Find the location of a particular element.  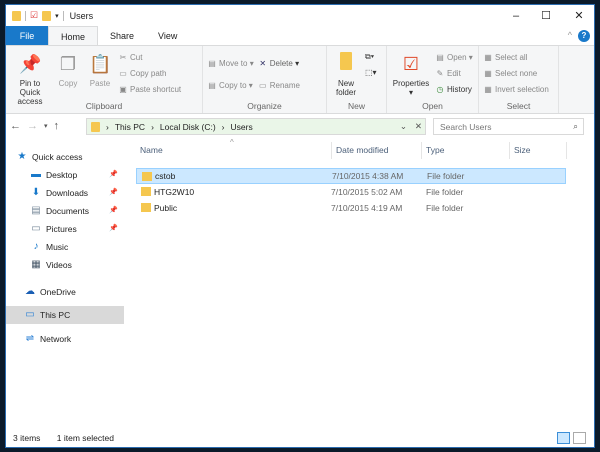

file-row: Public 7/10/2015 4:19 AM File folder is located at coordinates (351, 208).